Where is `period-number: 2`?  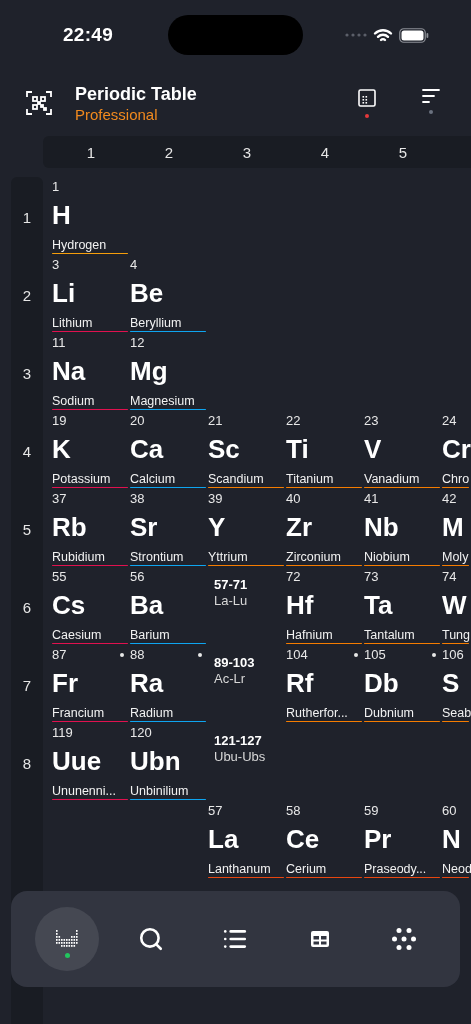 period-number: 2 is located at coordinates (27, 295).